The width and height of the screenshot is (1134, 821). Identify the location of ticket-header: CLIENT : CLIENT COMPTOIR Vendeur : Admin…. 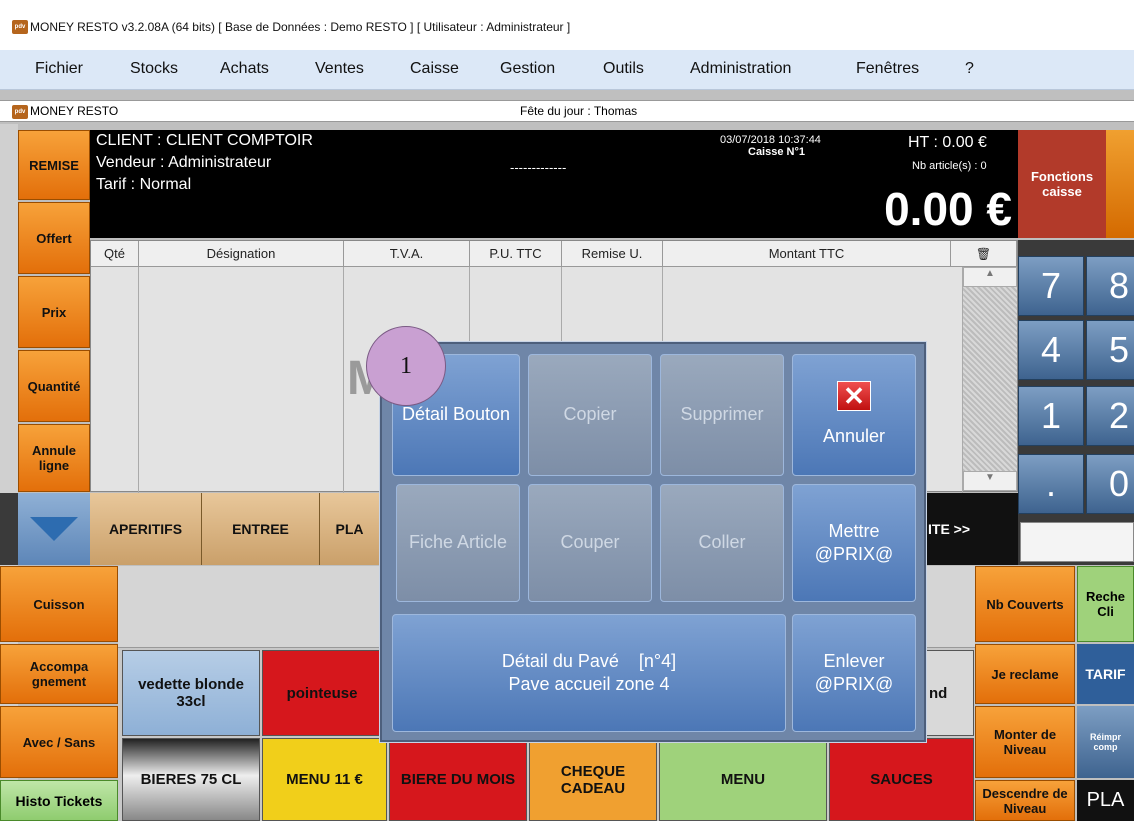
(554, 184).